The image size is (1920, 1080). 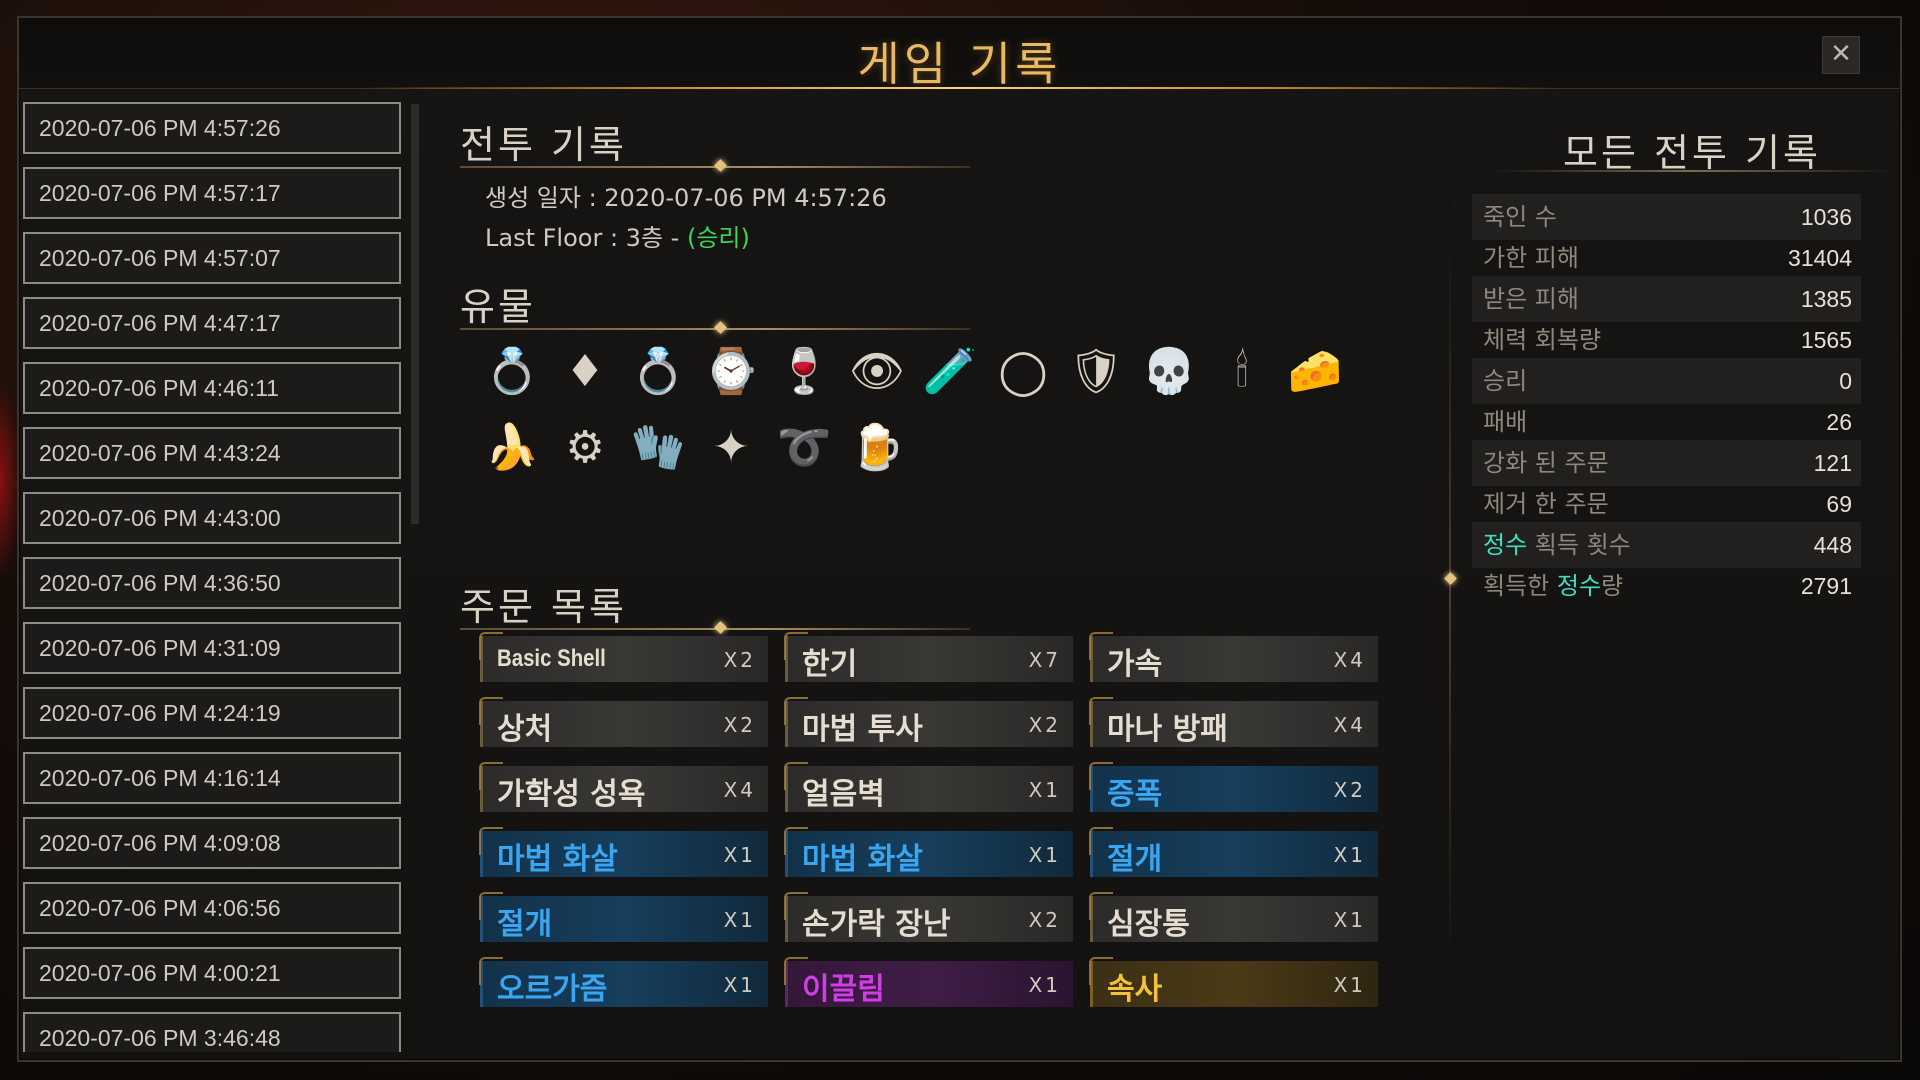 What do you see at coordinates (212, 1032) in the screenshot?
I see `record-item: 2020-07-06 PM 3:46:48` at bounding box center [212, 1032].